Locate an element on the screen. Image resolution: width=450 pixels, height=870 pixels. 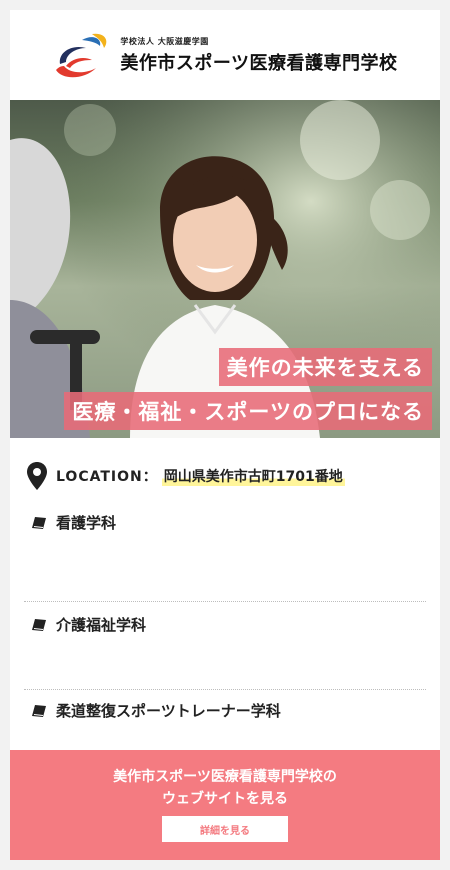
department-item-care-welfare: 介護福祉学科 is located at coordinates (225, 646).